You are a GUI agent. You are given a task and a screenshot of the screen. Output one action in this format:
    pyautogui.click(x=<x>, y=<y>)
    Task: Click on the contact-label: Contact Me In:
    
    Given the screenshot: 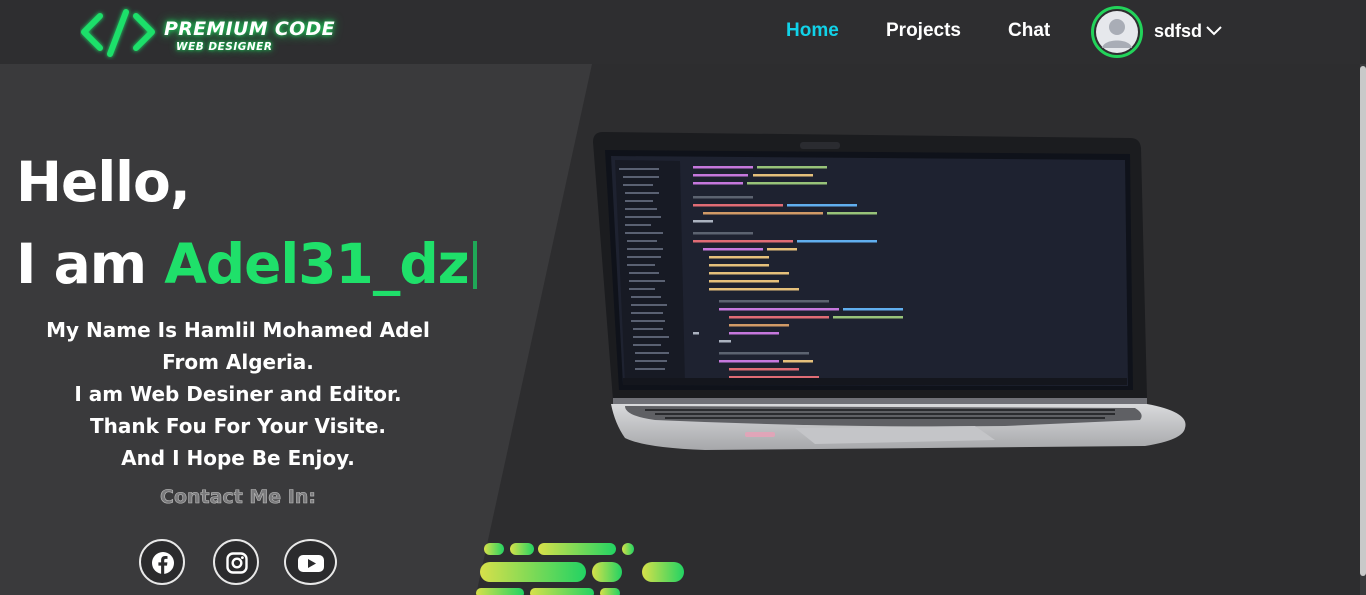 What is the action you would take?
    pyautogui.click(x=238, y=497)
    